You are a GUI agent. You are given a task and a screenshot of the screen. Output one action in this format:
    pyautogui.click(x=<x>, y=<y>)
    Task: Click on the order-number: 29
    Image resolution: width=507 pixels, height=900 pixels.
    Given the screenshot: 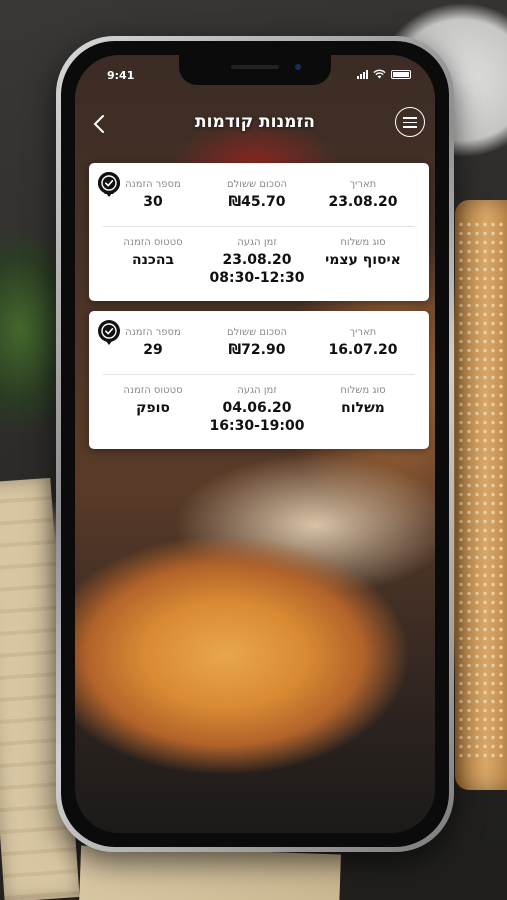 What is the action you would take?
    pyautogui.click(x=153, y=350)
    